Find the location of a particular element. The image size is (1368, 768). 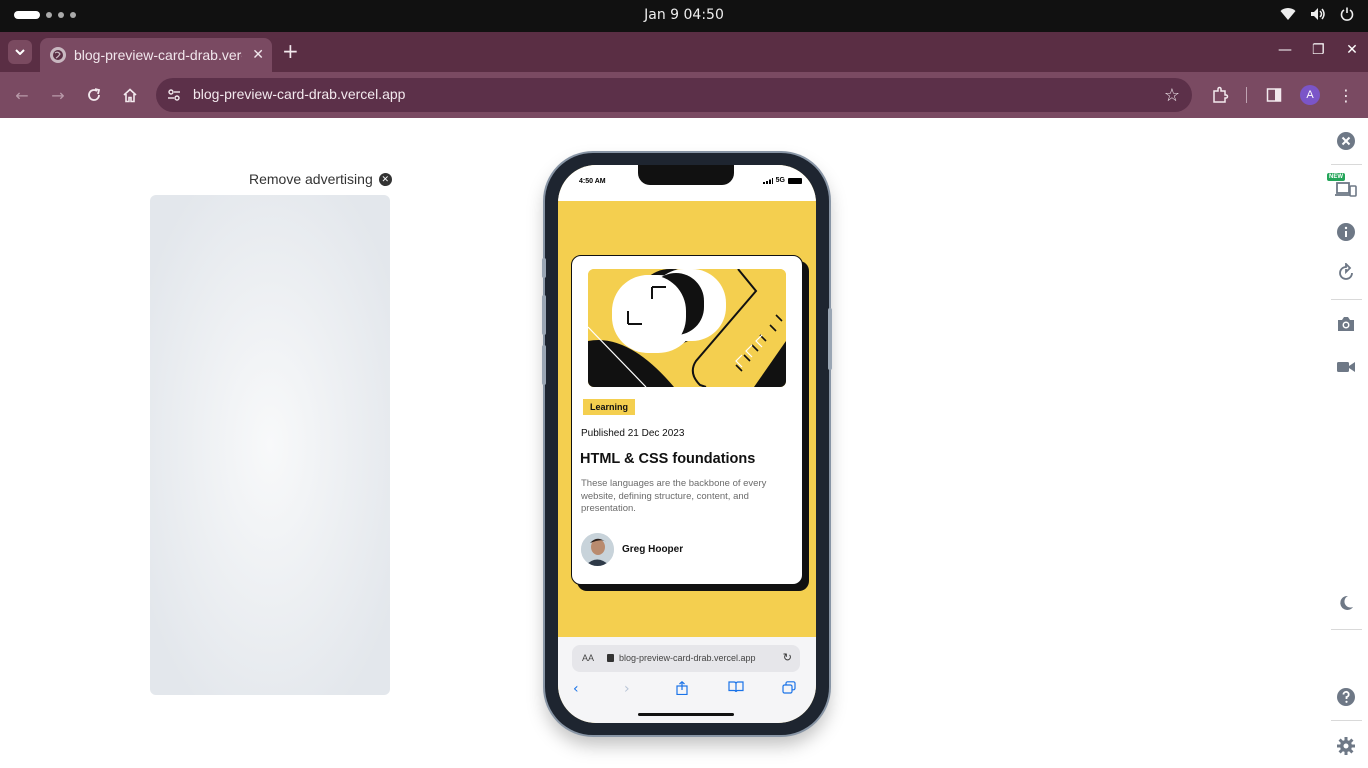

camera-icon is located at coordinates (1346, 324).